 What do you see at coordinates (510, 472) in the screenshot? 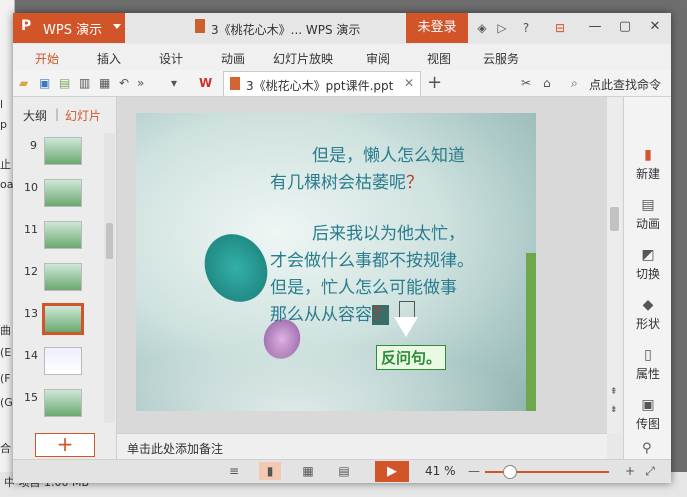
I see `zoom-slider-handle` at bounding box center [510, 472].